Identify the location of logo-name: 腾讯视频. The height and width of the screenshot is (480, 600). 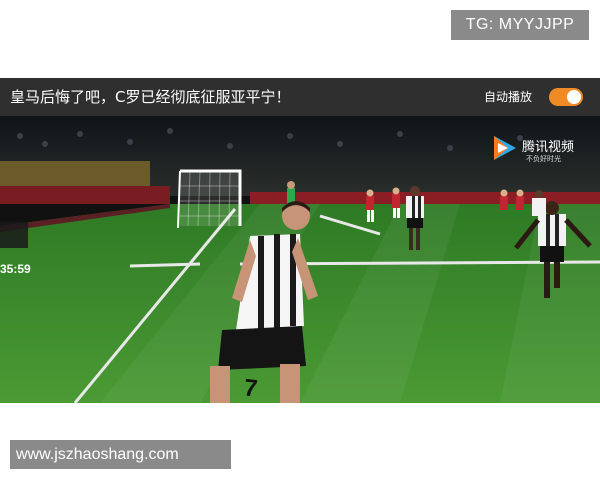
(548, 147).